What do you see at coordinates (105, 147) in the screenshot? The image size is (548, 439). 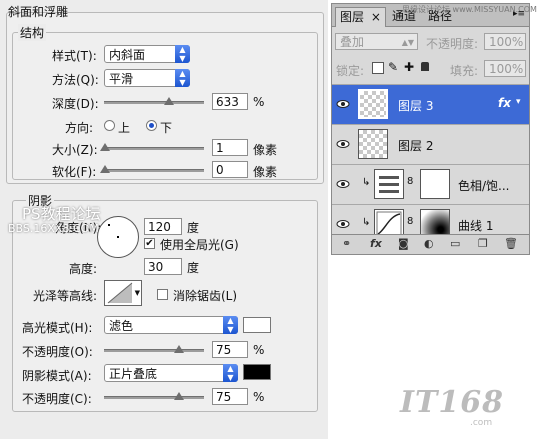 I see `size-slider-thumb` at bounding box center [105, 147].